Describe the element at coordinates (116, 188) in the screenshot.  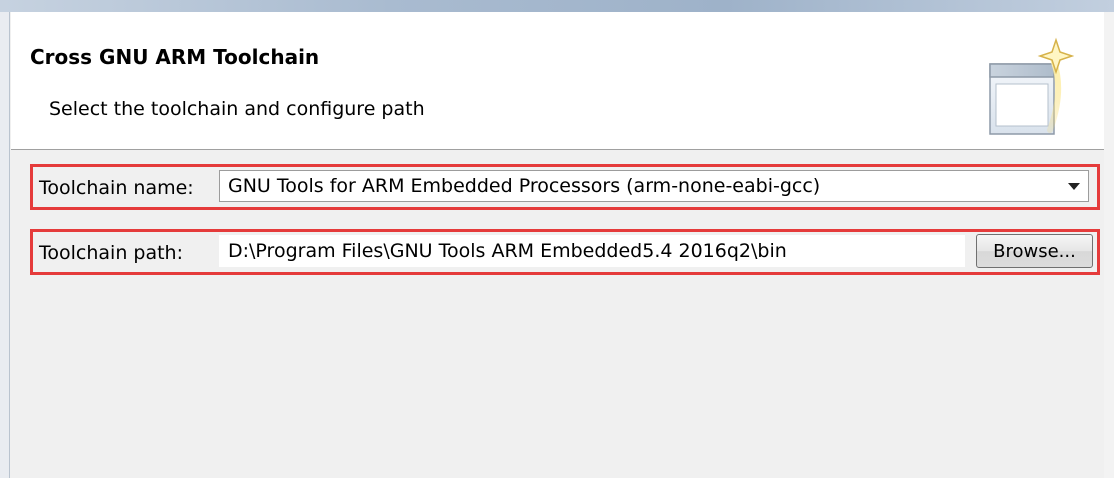
I see `toolchain-name-label: Toolchain name:` at that location.